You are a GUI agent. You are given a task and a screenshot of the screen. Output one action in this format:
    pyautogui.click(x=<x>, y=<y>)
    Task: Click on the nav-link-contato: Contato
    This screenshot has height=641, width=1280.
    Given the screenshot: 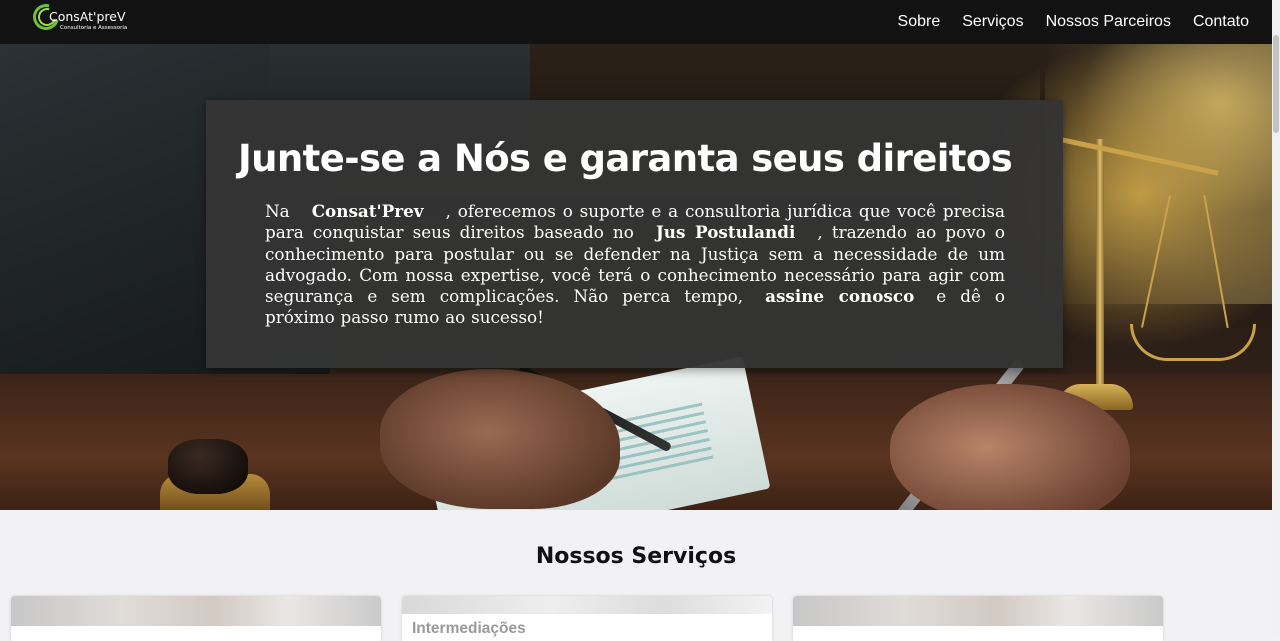 What is the action you would take?
    pyautogui.click(x=1221, y=22)
    